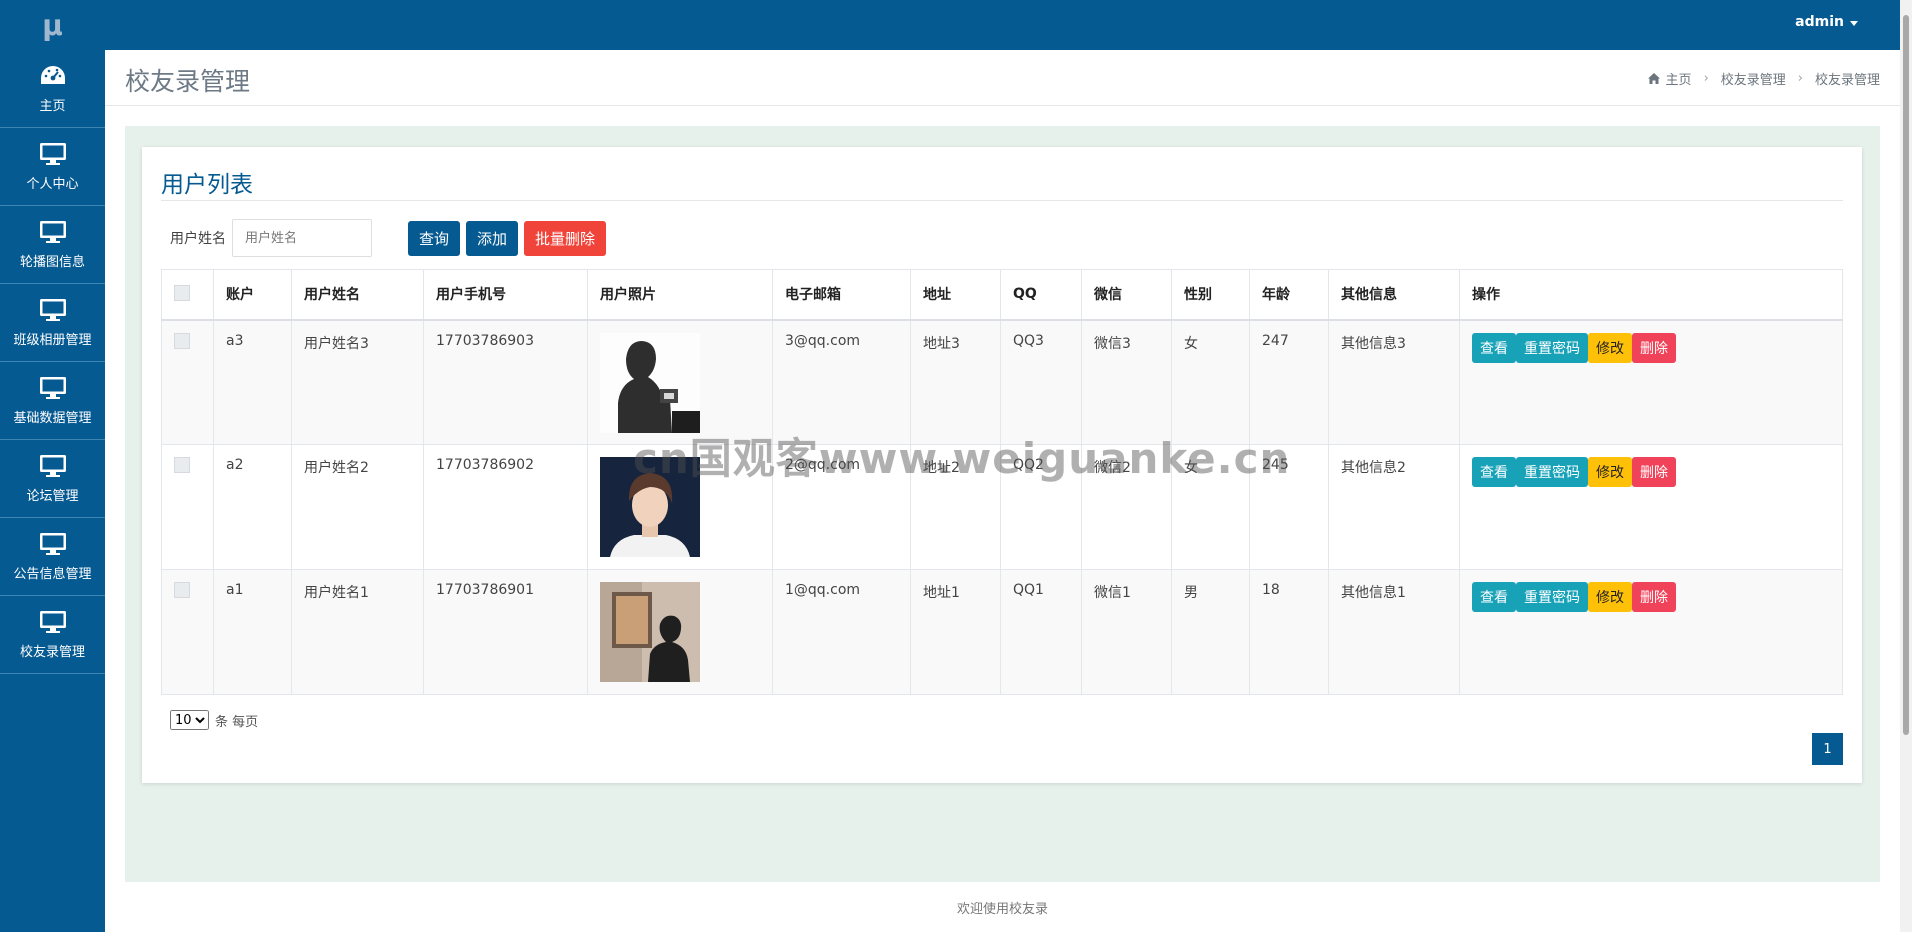 Image resolution: width=1912 pixels, height=932 pixels. Describe the element at coordinates (52, 340) in the screenshot. I see `sidebar-item-label: 班级相册管理` at that location.